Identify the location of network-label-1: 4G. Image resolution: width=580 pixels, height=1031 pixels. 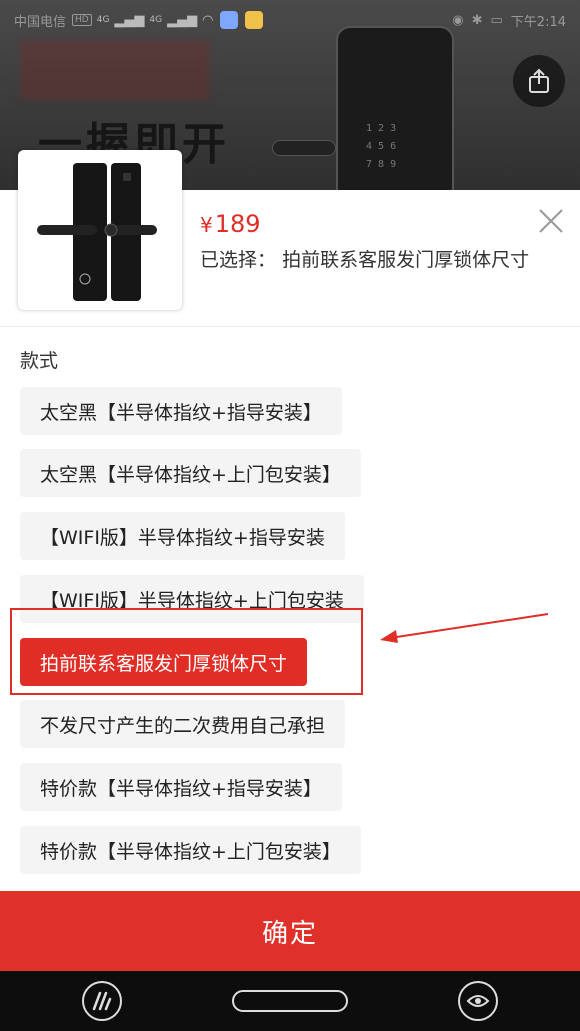
(103, 20).